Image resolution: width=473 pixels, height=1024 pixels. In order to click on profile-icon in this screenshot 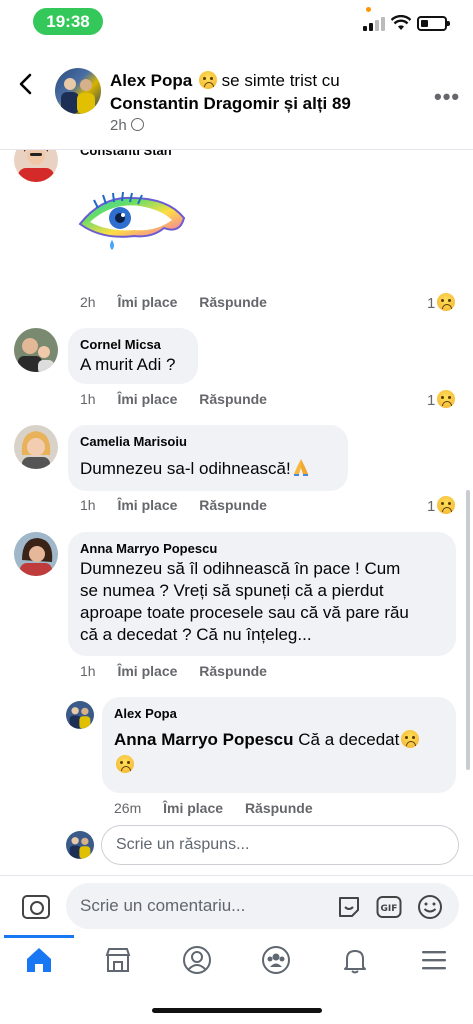, I will do `click(197, 960)`.